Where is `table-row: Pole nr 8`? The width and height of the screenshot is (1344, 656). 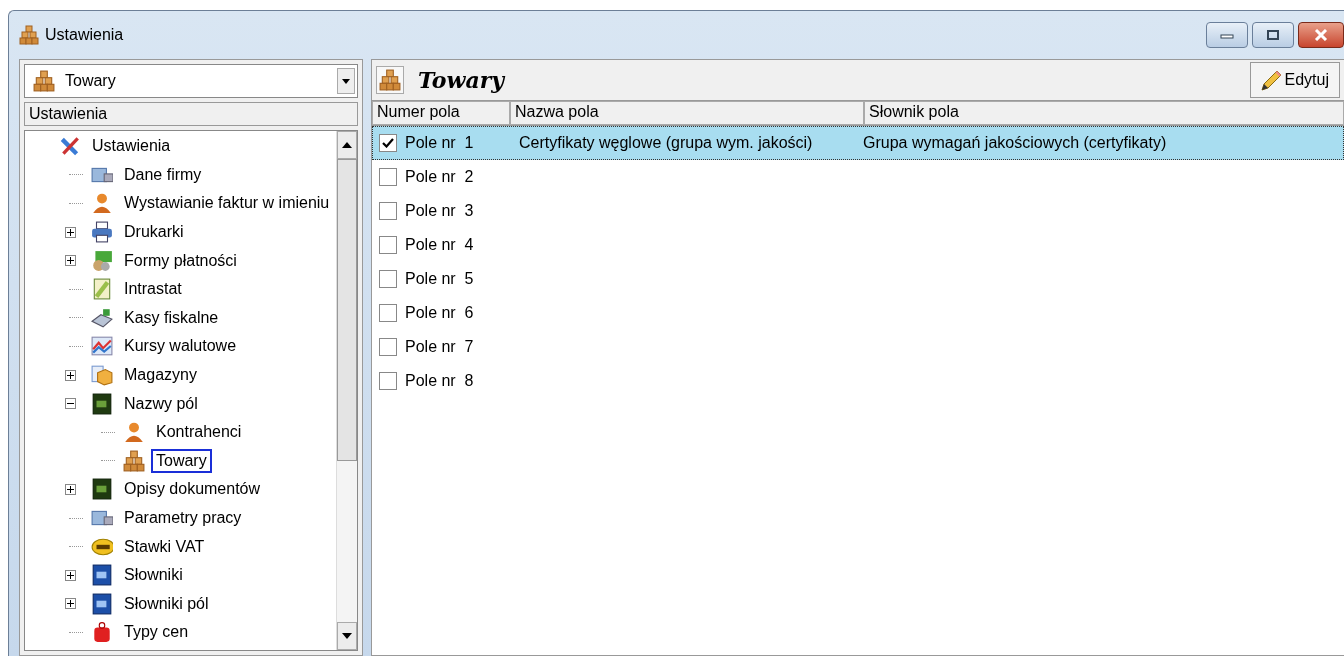 table-row: Pole nr 8 is located at coordinates (858, 381).